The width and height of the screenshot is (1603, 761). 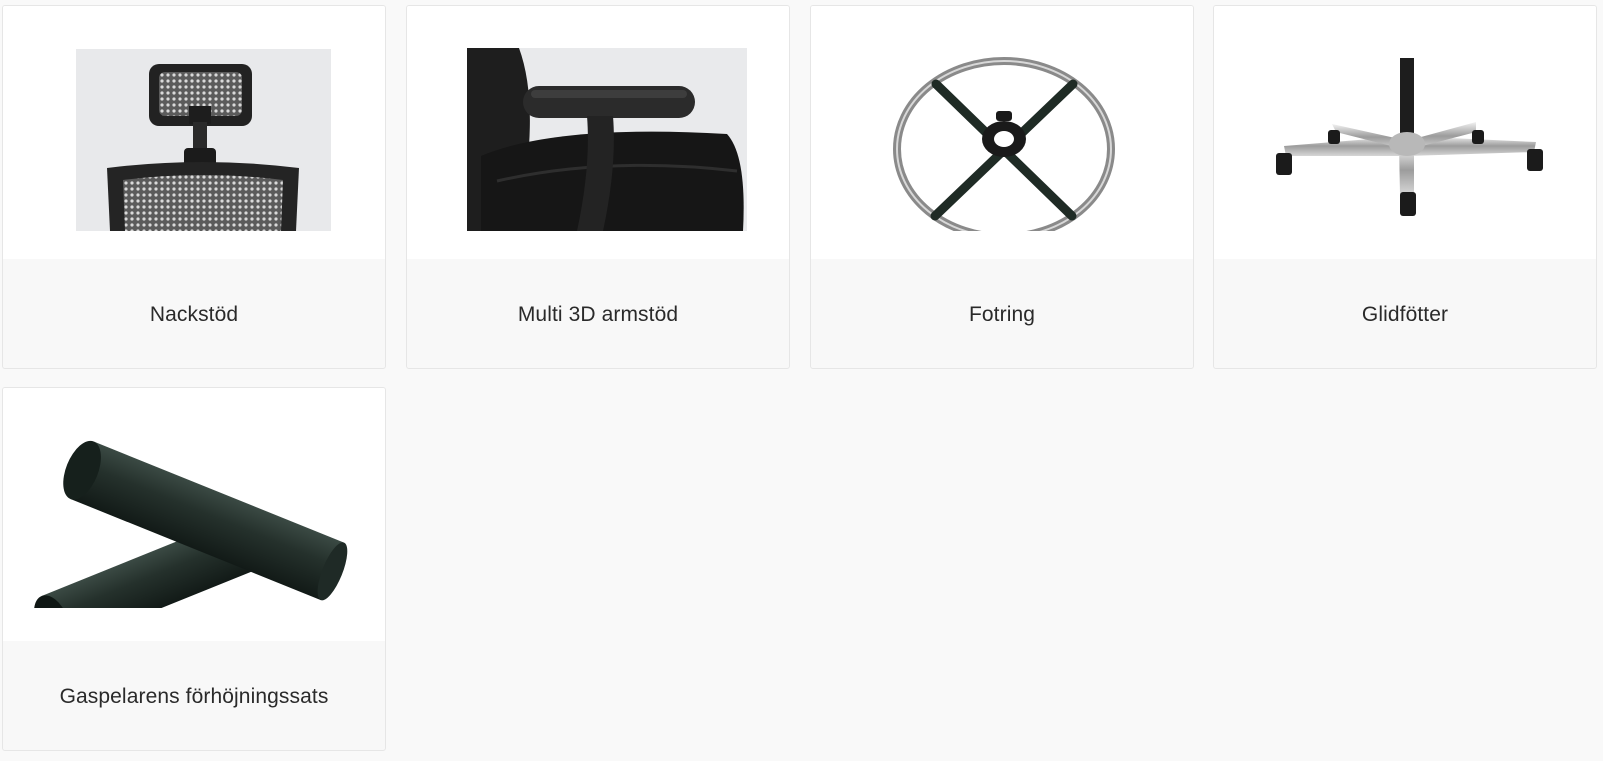 I want to click on product-label: Fotring, so click(x=1002, y=313).